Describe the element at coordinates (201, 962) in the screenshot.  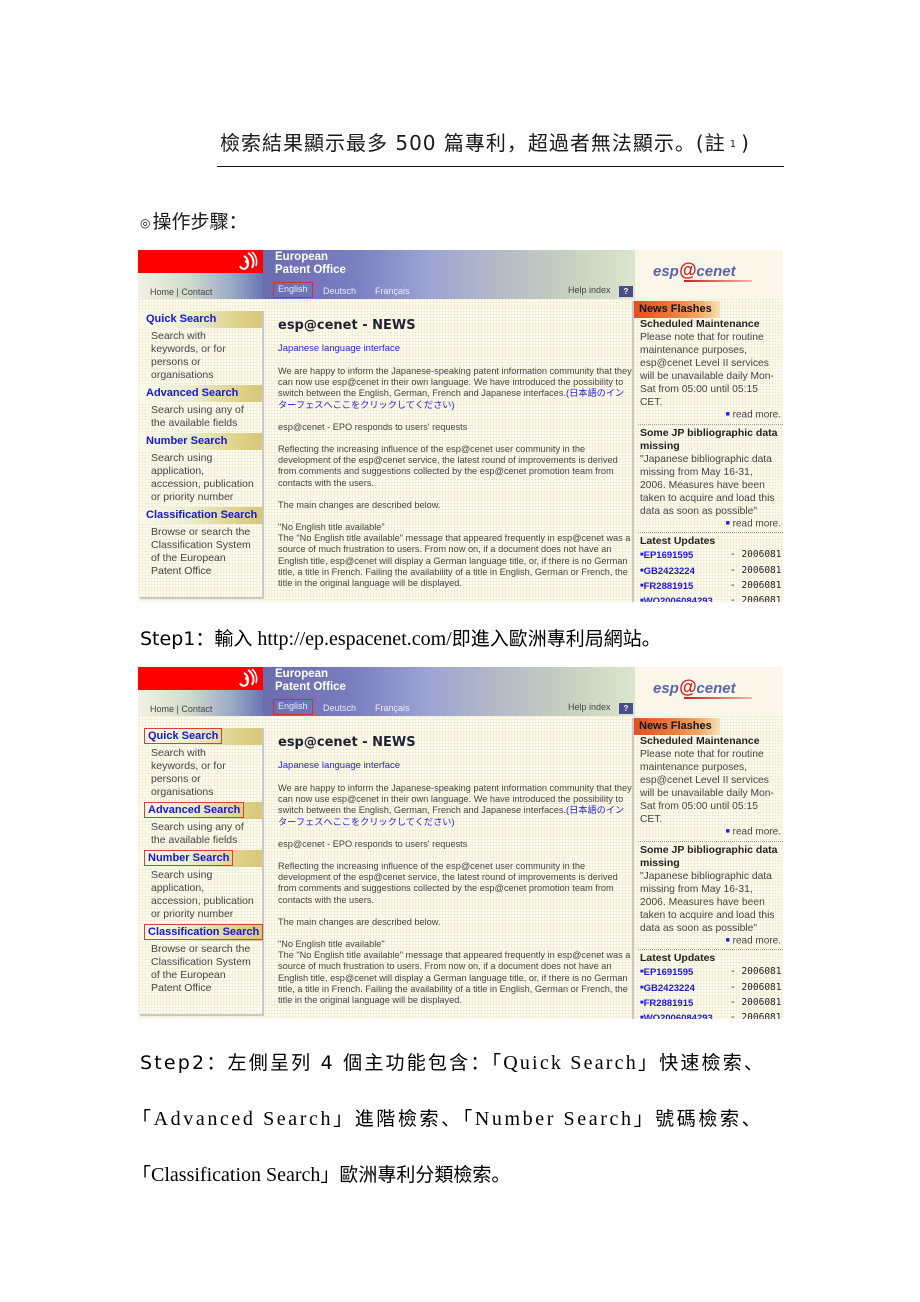
I see `desc-line: Classification System` at that location.